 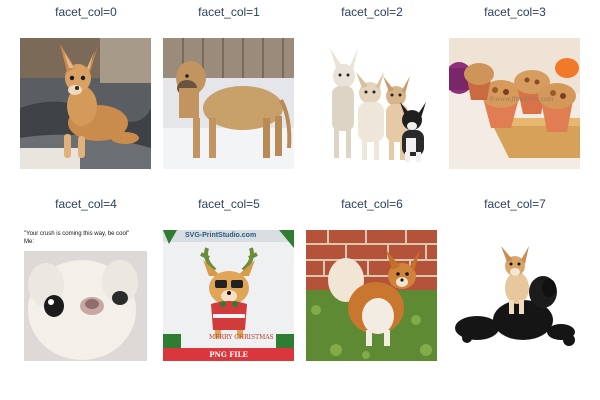 What do you see at coordinates (229, 12) in the screenshot?
I see `facet-title-1: facet_col=1` at bounding box center [229, 12].